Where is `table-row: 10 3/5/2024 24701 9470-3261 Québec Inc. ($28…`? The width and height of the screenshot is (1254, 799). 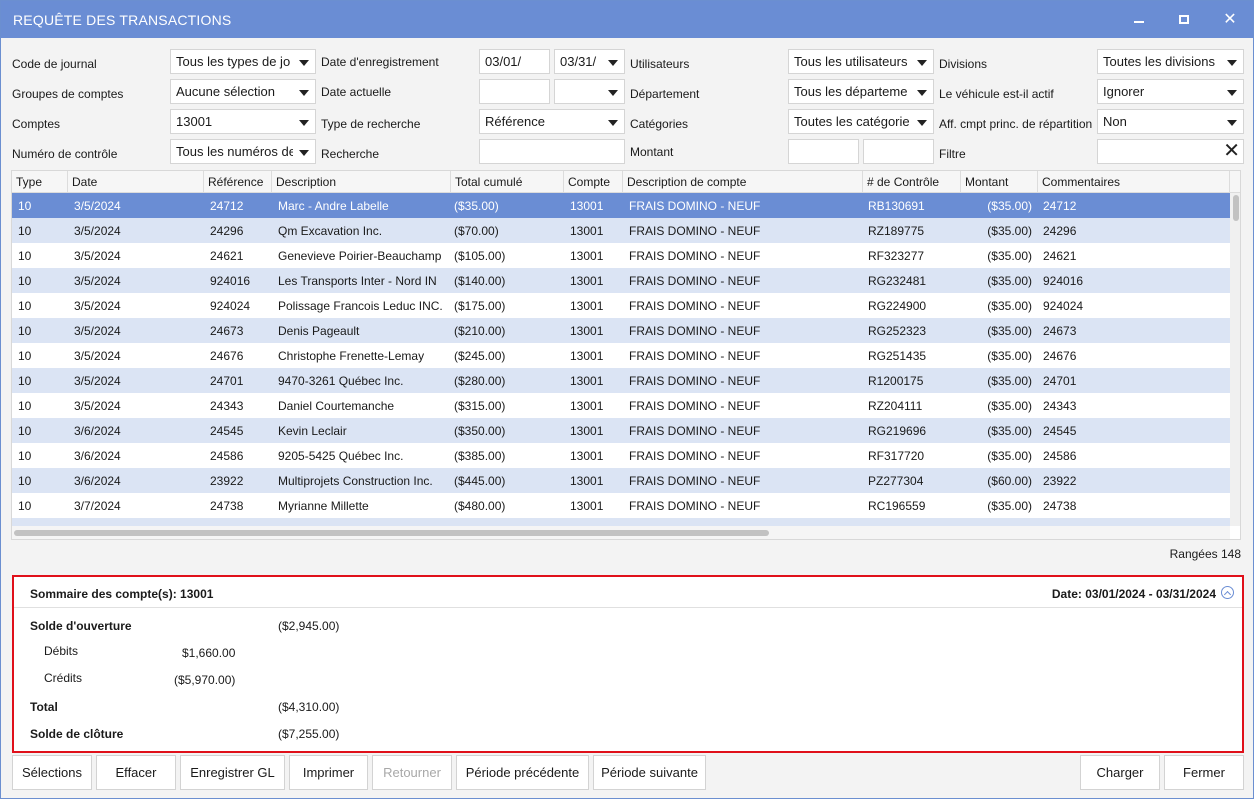
table-row: 10 3/5/2024 24701 9470-3261 Québec Inc. ($28… is located at coordinates (621, 380).